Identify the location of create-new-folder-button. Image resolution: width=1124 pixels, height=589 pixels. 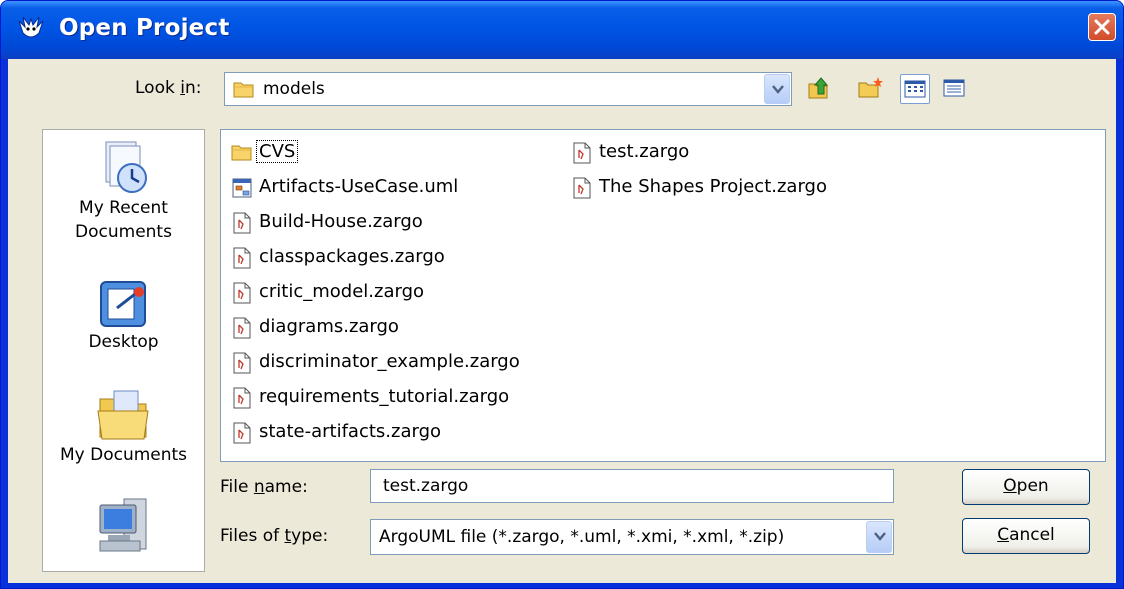
(871, 89).